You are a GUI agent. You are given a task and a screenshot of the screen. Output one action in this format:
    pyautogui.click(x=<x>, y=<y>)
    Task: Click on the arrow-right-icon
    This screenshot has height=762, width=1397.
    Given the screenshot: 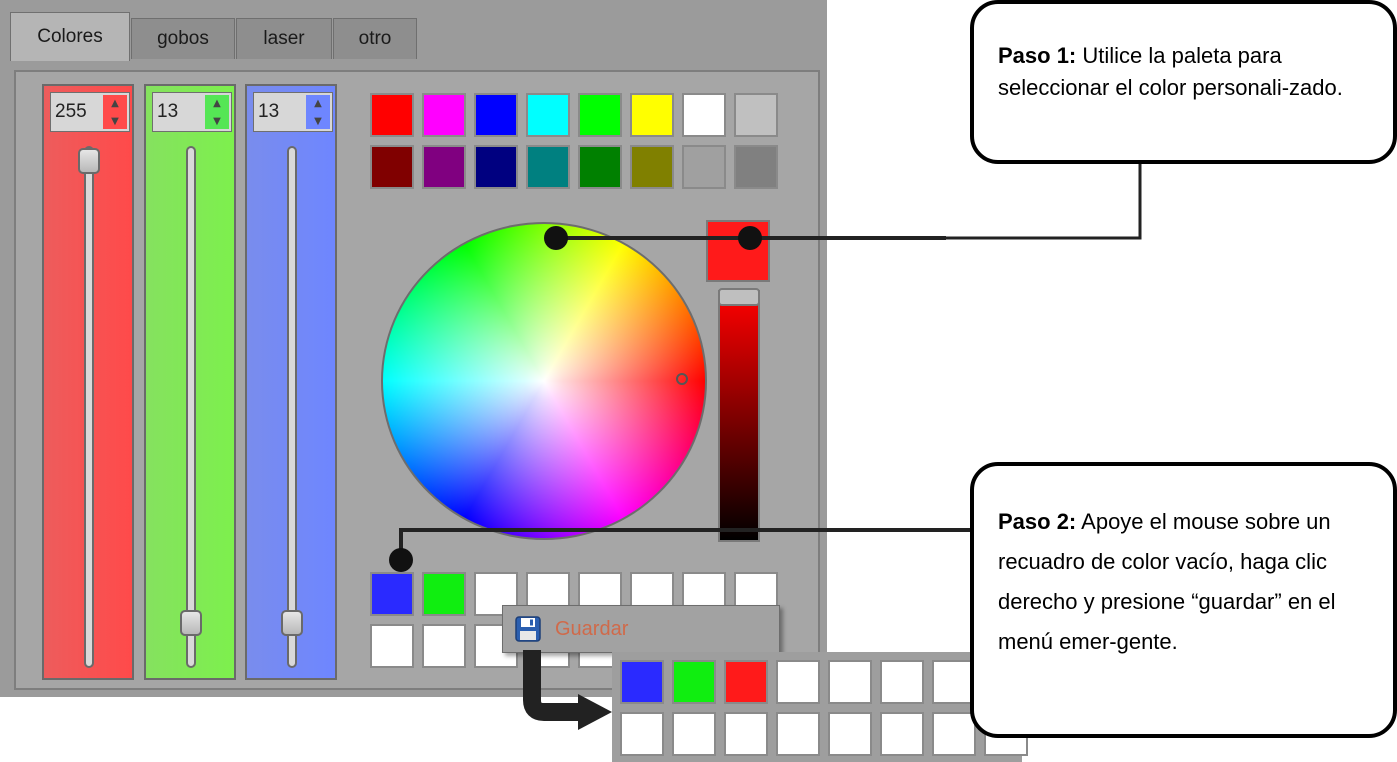 What is the action you would take?
    pyautogui.click(x=595, y=712)
    